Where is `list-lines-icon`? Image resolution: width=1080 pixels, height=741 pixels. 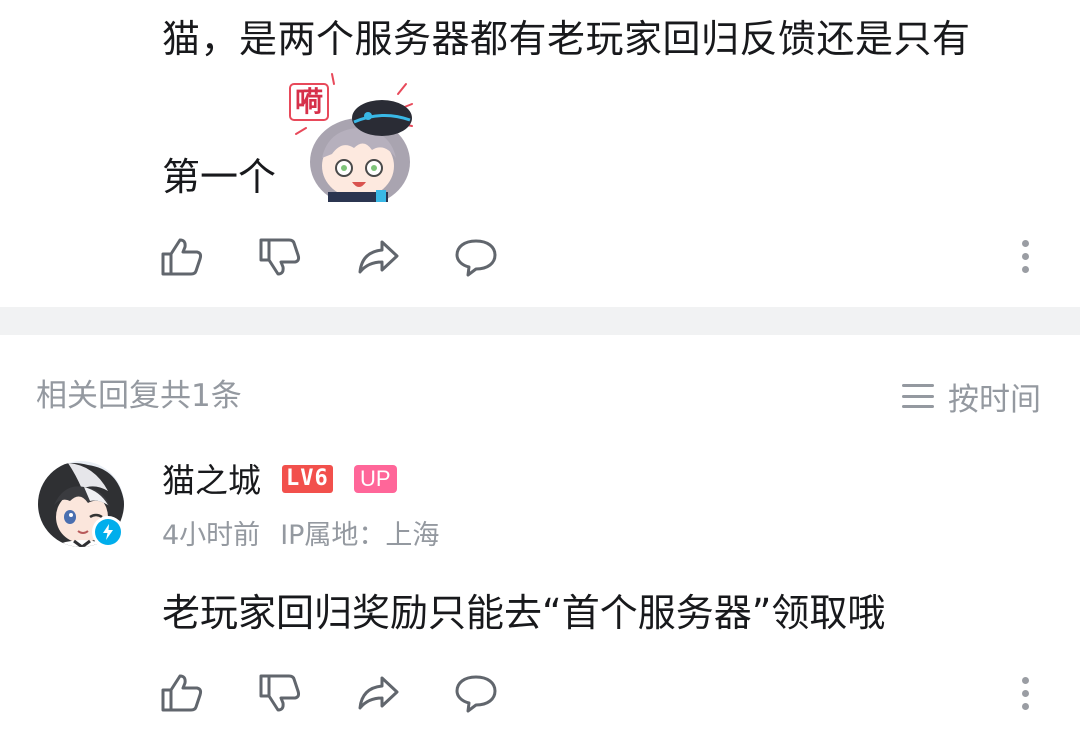
list-lines-icon is located at coordinates (918, 396).